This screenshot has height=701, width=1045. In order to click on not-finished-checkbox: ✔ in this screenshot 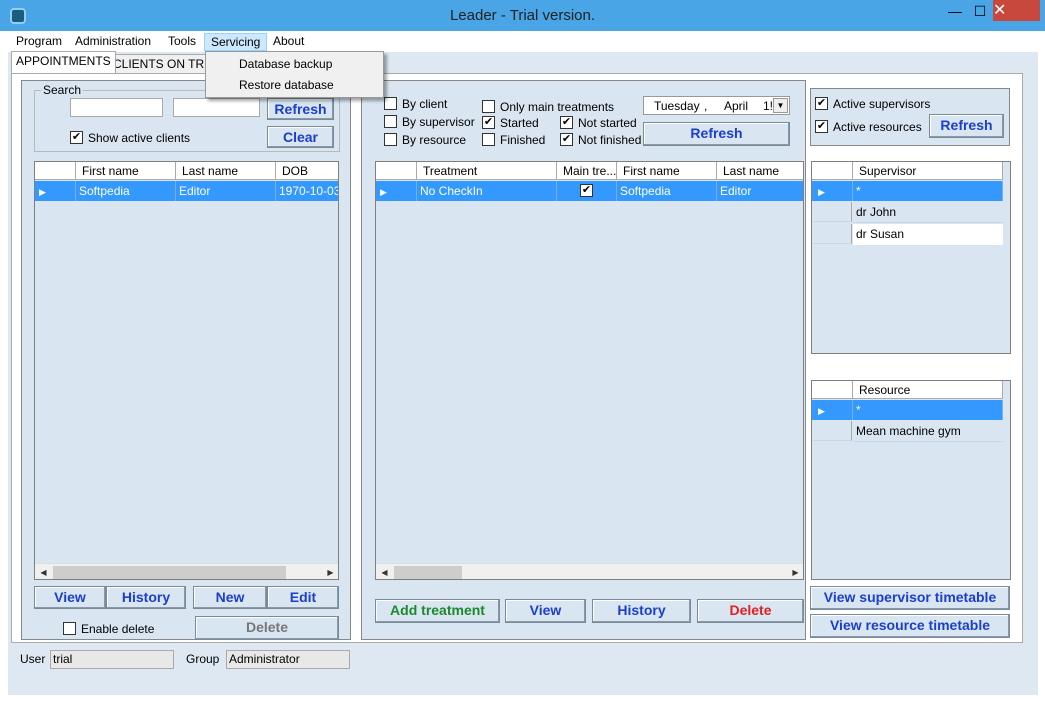, I will do `click(566, 139)`.